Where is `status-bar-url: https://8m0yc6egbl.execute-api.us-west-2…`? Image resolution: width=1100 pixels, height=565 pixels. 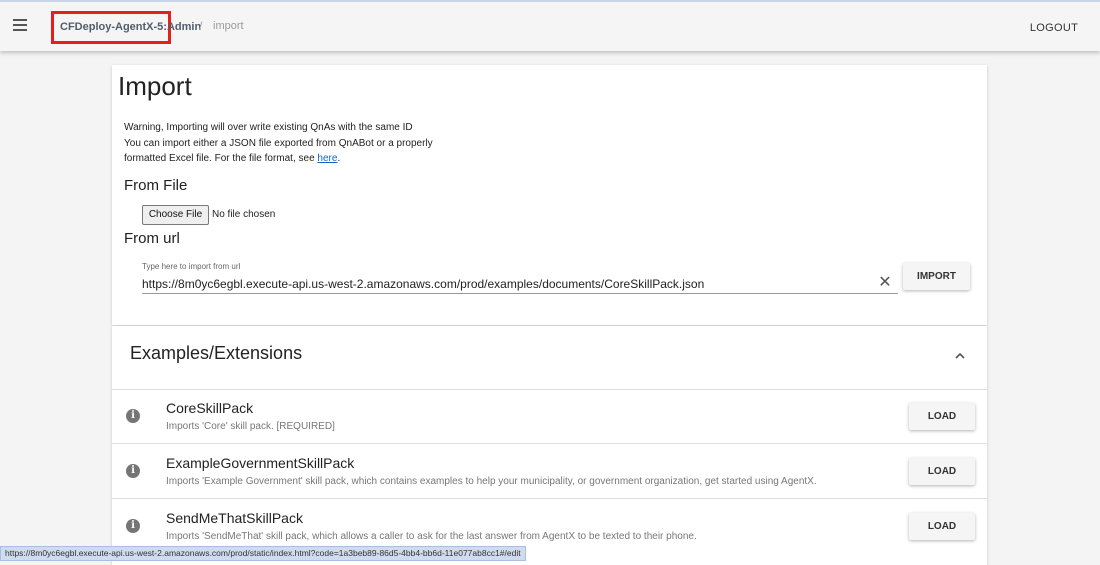 status-bar-url: https://8m0yc6egbl.execute-api.us-west-2… is located at coordinates (263, 553).